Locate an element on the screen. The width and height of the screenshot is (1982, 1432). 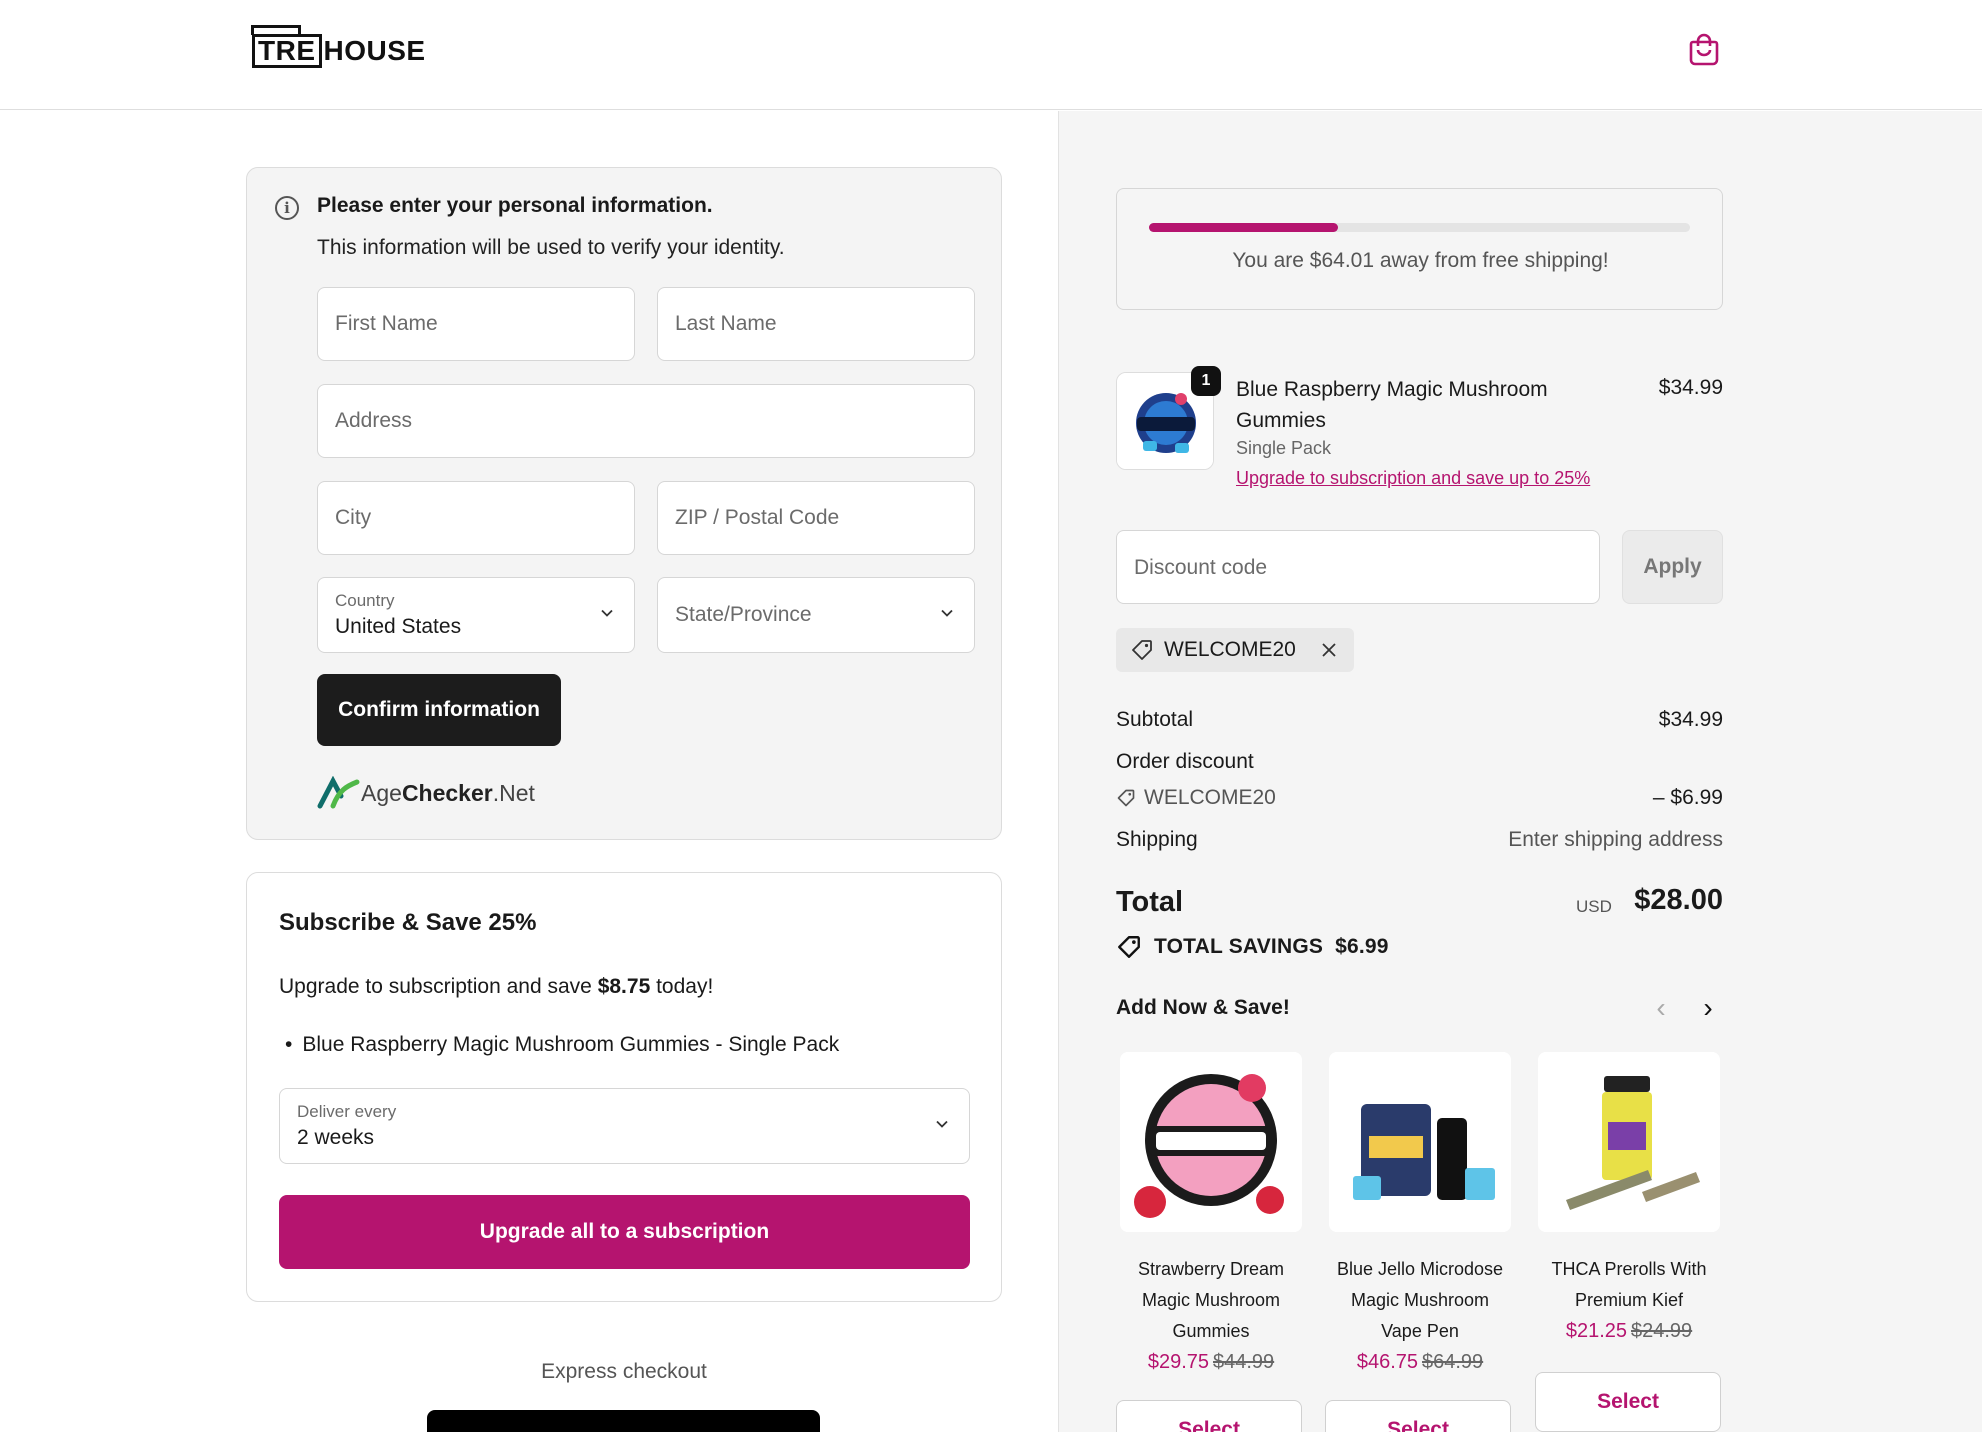
first-name-placeholder: First Name is located at coordinates (386, 323).